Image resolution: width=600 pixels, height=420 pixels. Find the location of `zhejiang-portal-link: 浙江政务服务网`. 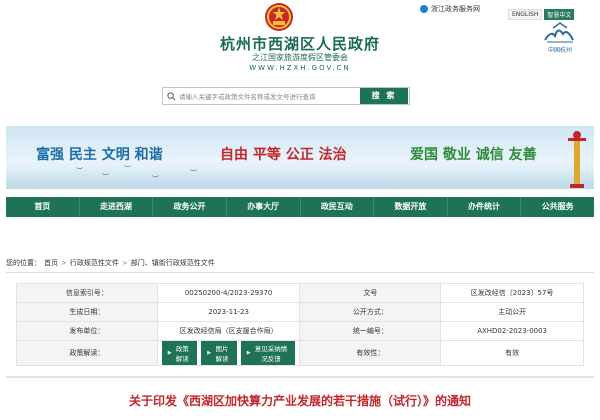

zhejiang-portal-link: 浙江政务服务网 is located at coordinates (450, 9).